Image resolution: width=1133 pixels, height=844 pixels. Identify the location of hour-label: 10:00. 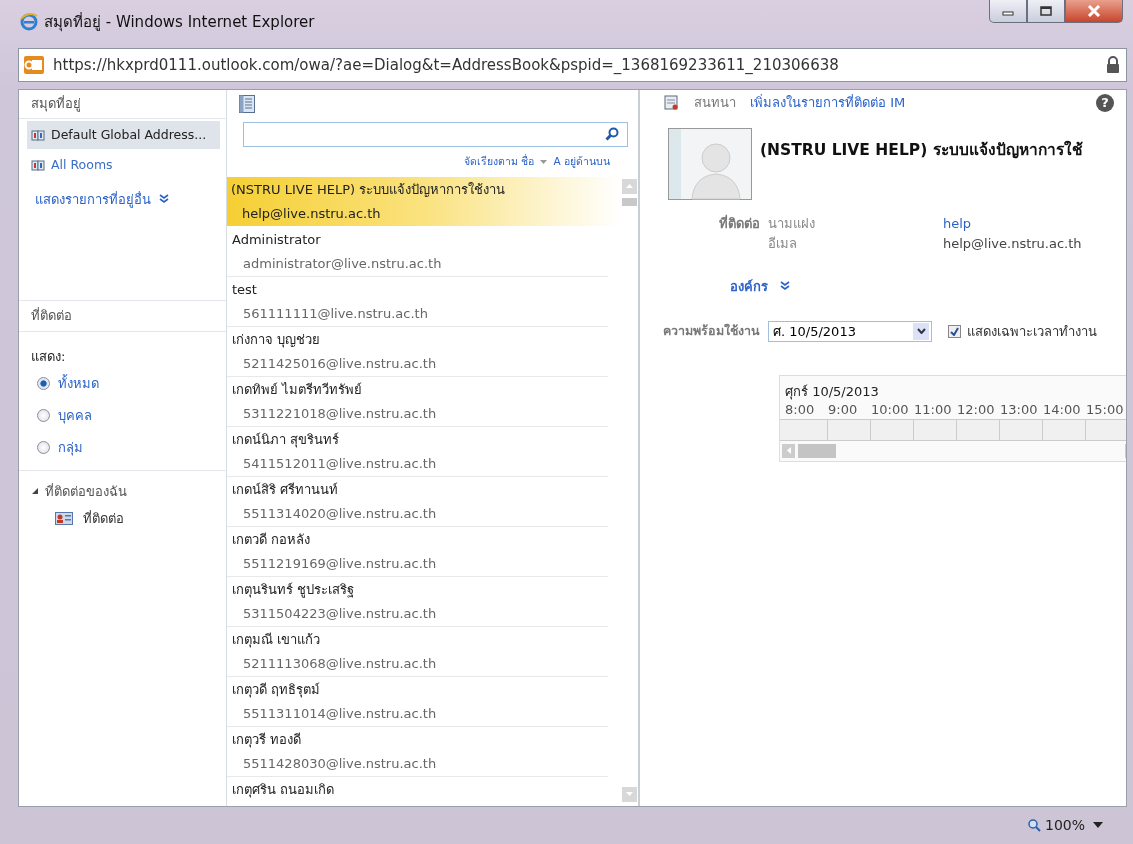
(890, 409).